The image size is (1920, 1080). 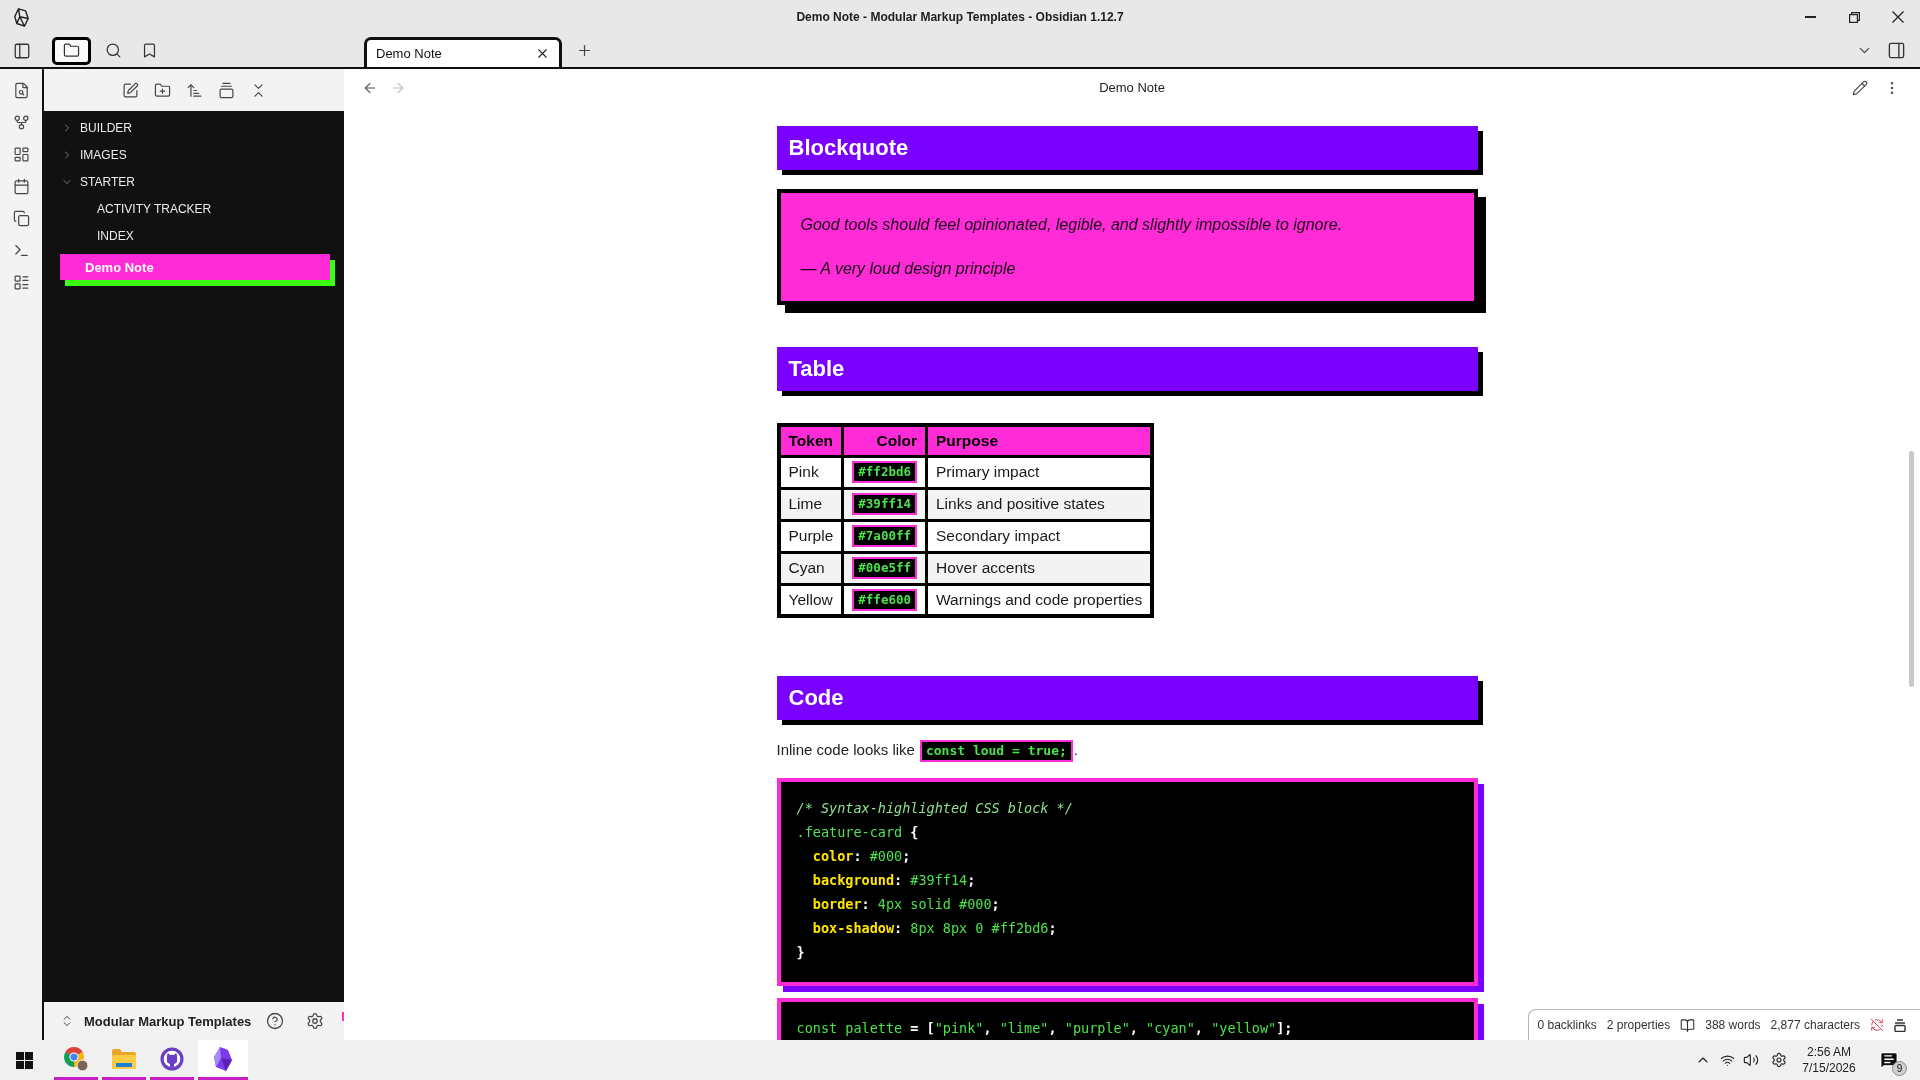 What do you see at coordinates (960, 17) in the screenshot?
I see `window-title: Demo Note - Modular Markup Templates - Obsidian 1.12.7` at bounding box center [960, 17].